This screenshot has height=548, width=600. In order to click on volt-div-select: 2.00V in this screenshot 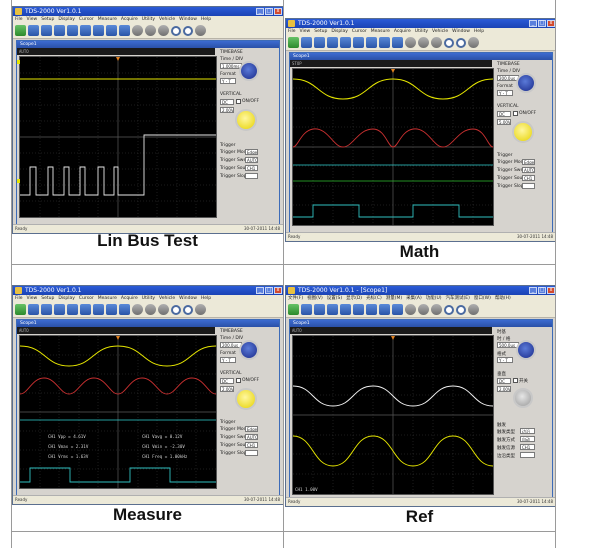, I will do `click(227, 389)`.